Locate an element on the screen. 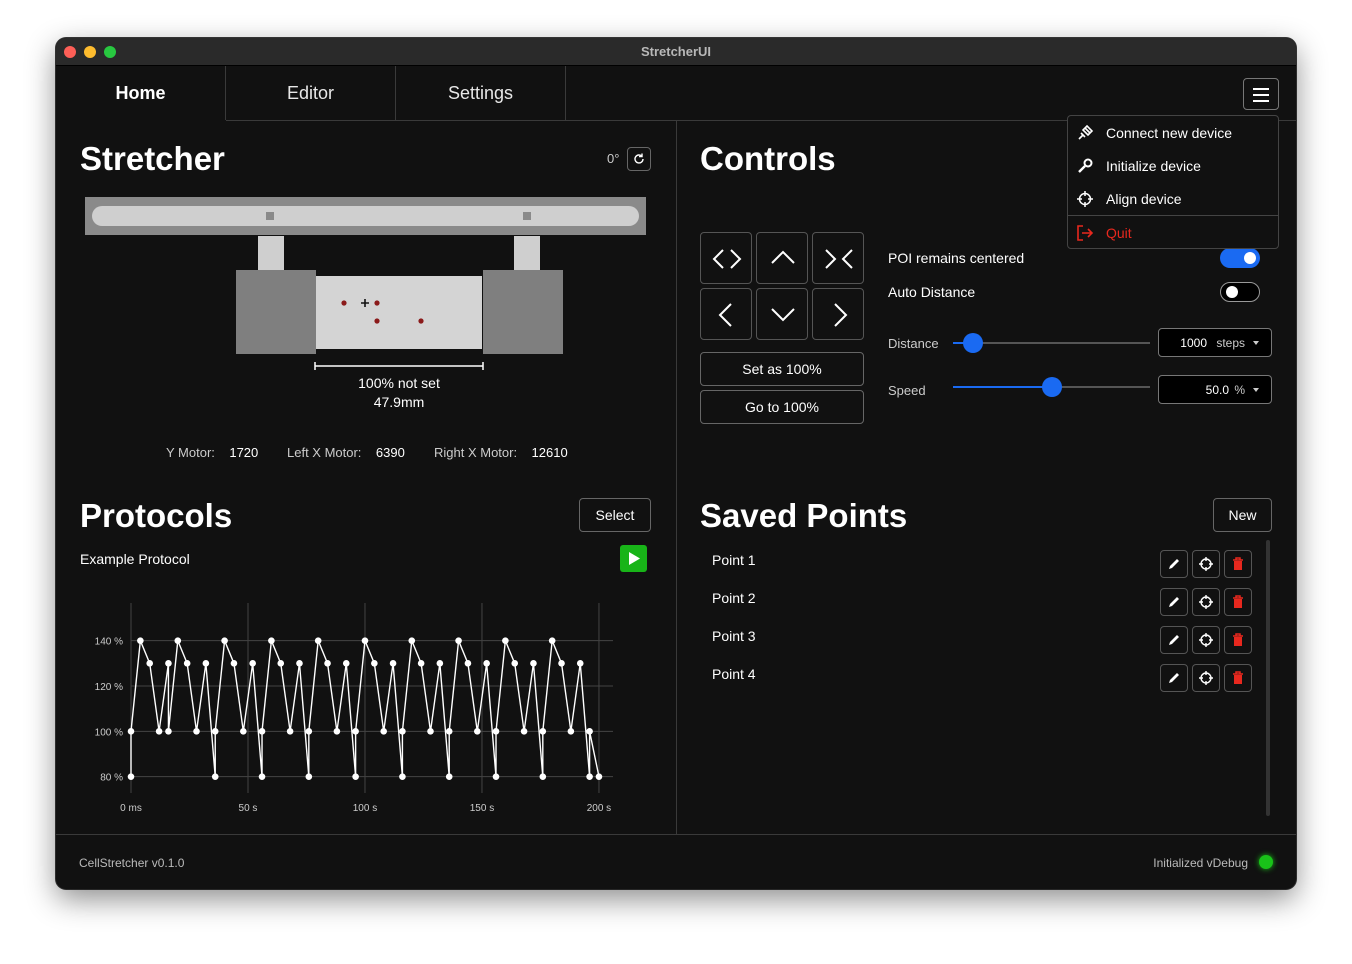  speed-unit: % is located at coordinates (1239, 390).